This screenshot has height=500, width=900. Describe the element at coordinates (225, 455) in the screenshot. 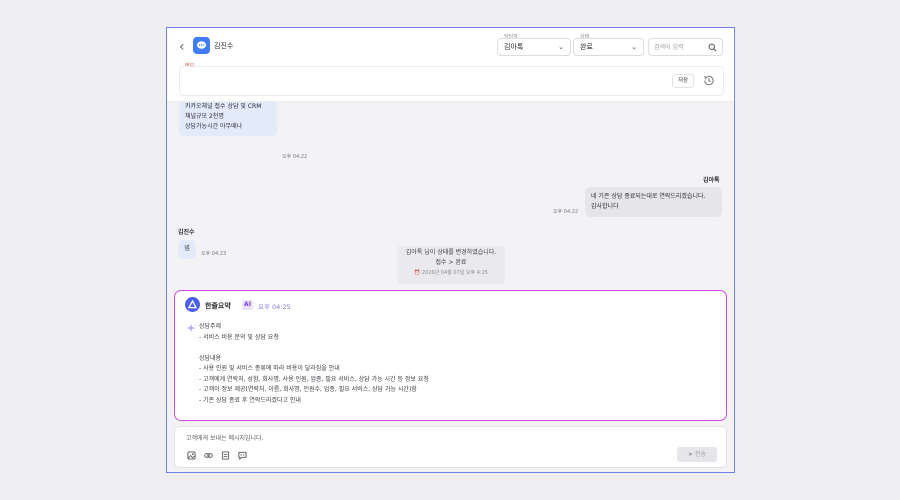

I see `document-icon` at that location.